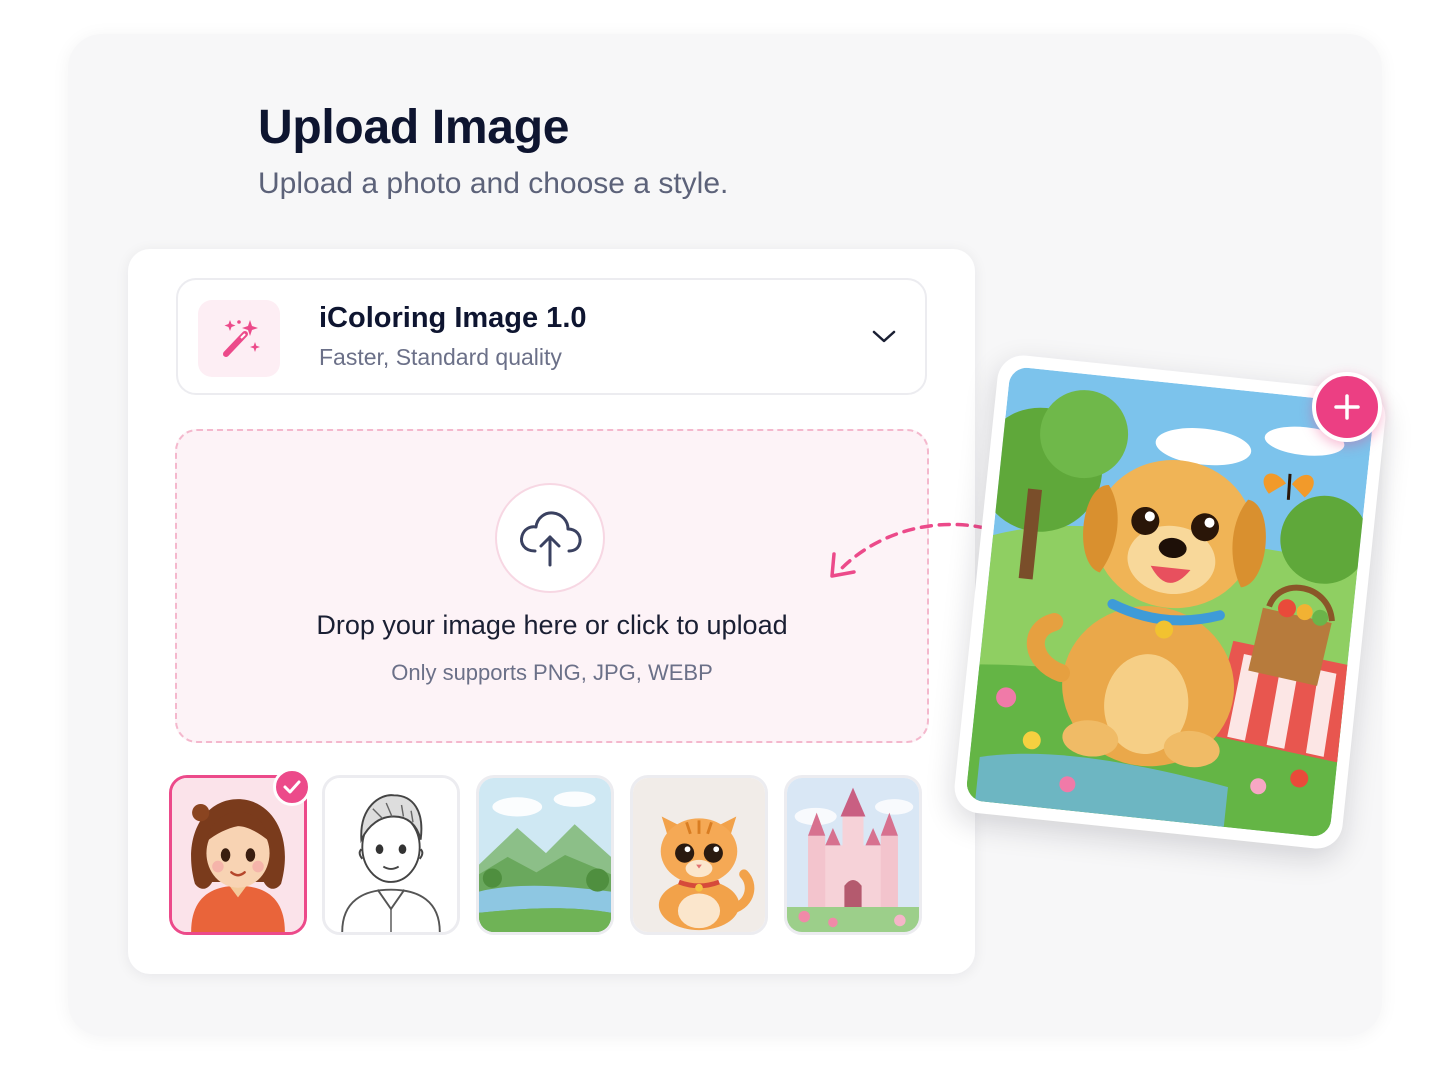 The height and width of the screenshot is (1086, 1448). I want to click on add-image-button, so click(1347, 407).